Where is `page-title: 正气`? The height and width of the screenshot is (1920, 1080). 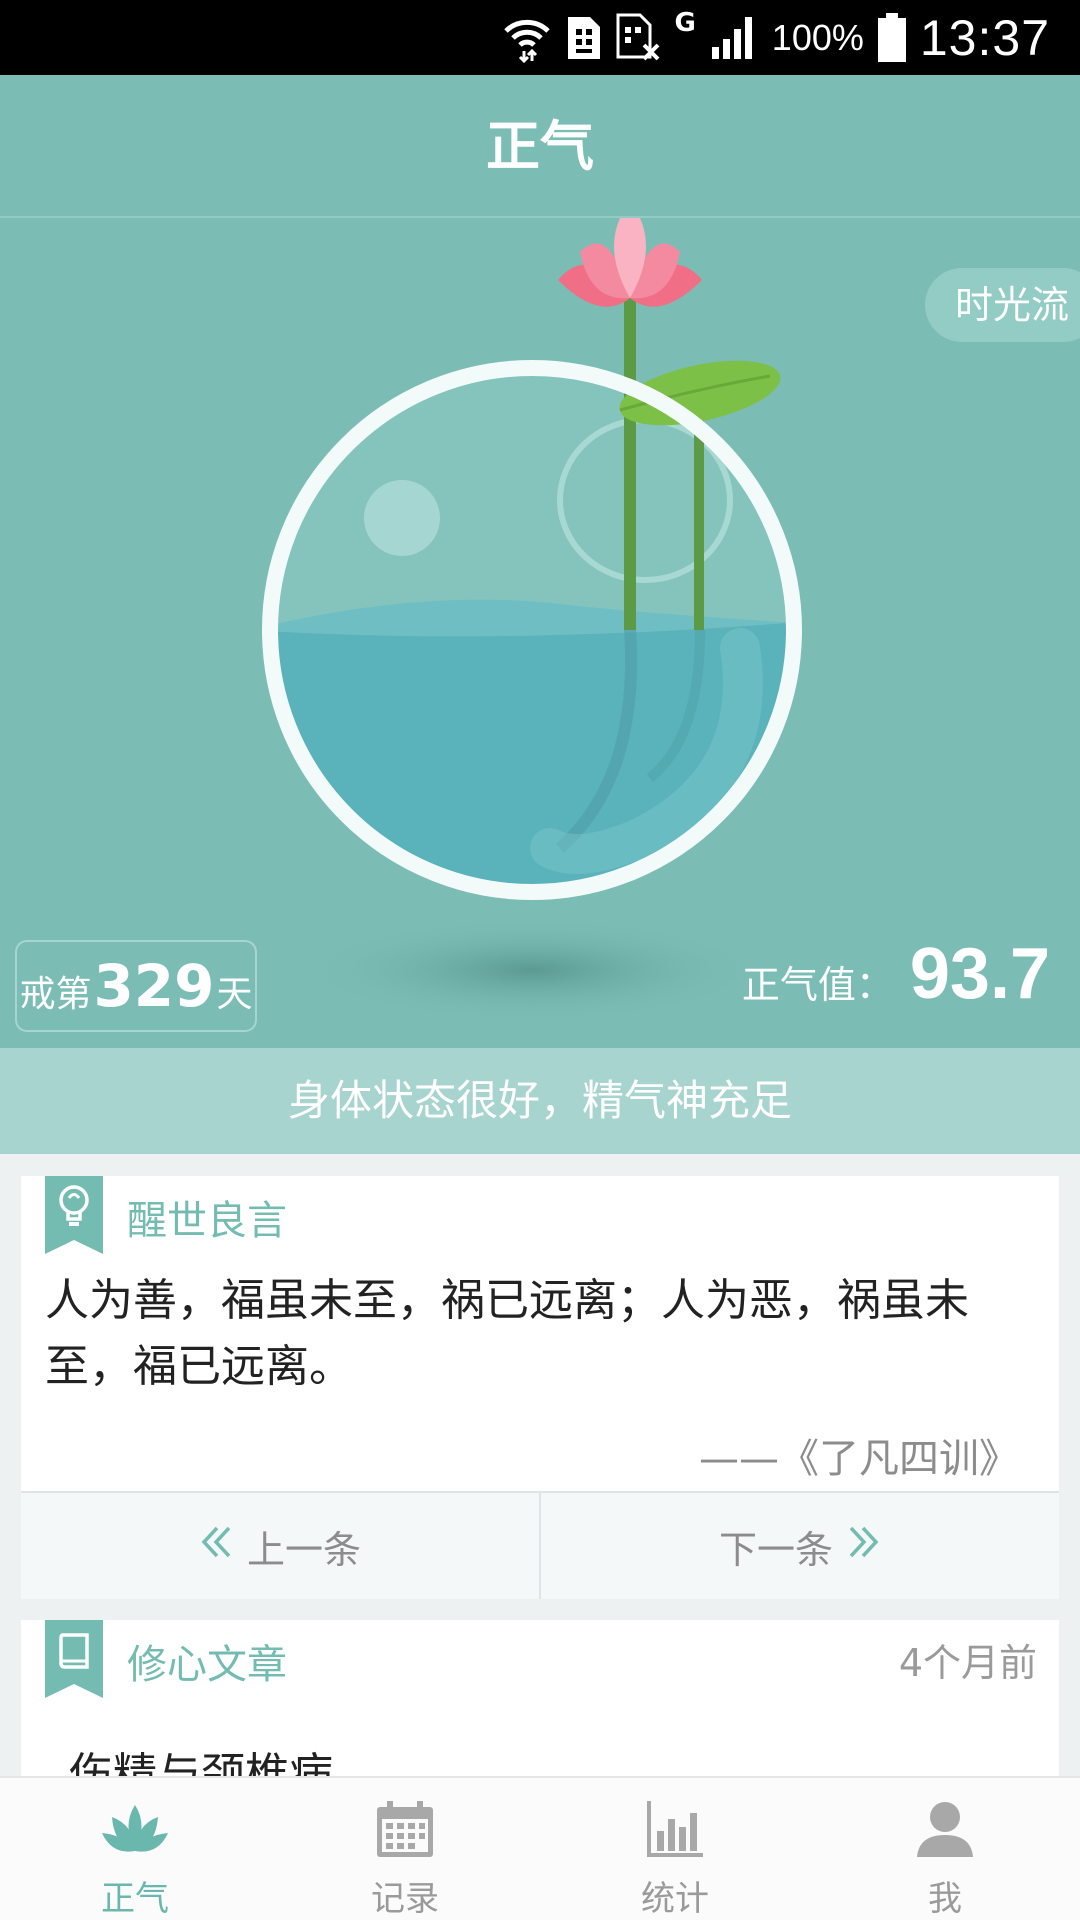
page-title: 正气 is located at coordinates (540, 146).